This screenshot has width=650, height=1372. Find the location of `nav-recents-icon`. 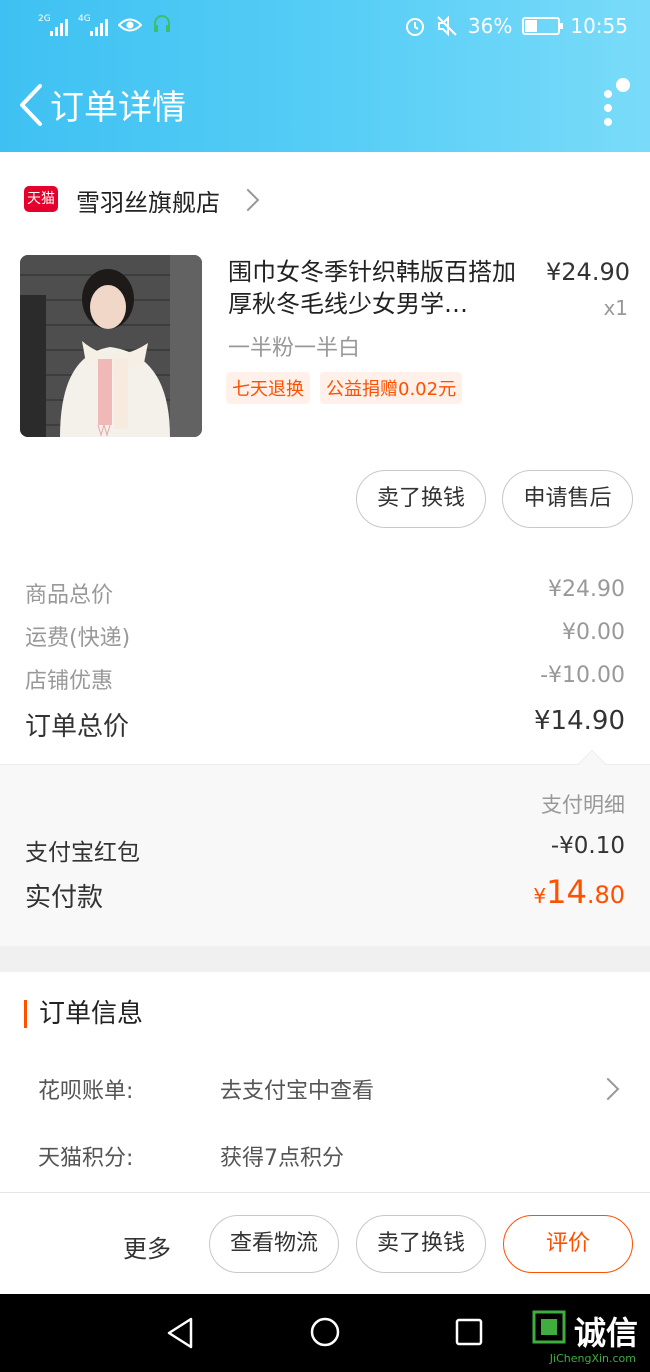

nav-recents-icon is located at coordinates (469, 1332).